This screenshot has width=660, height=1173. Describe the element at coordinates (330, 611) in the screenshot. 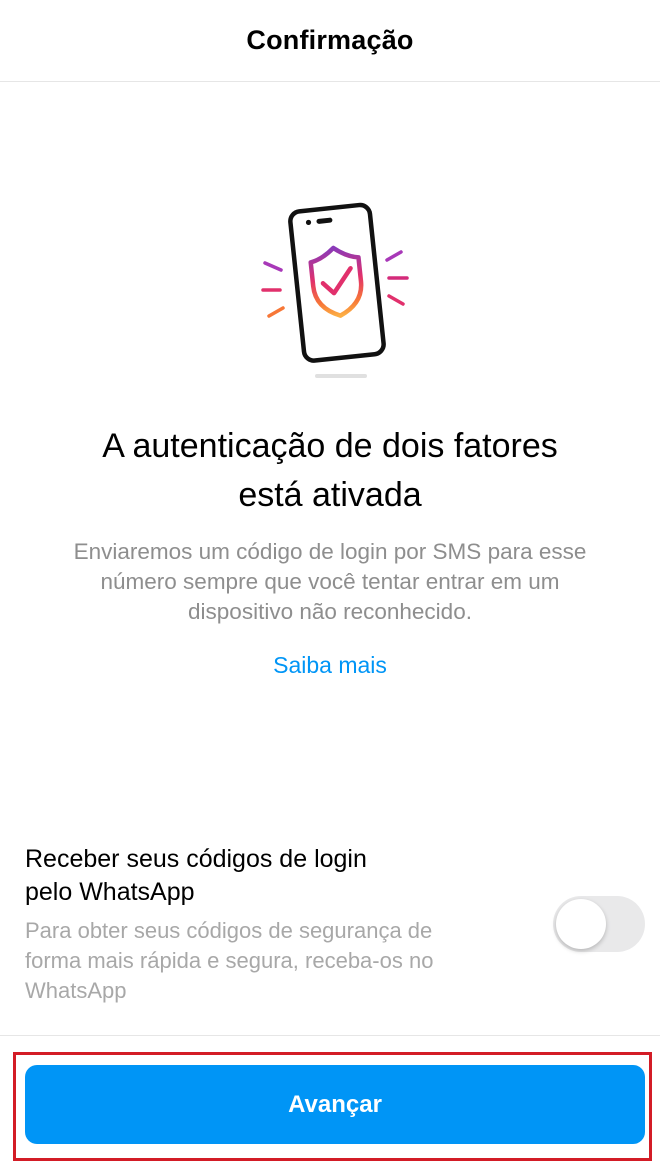

I see `description-line-3: dispositivo não reconhecido.` at that location.